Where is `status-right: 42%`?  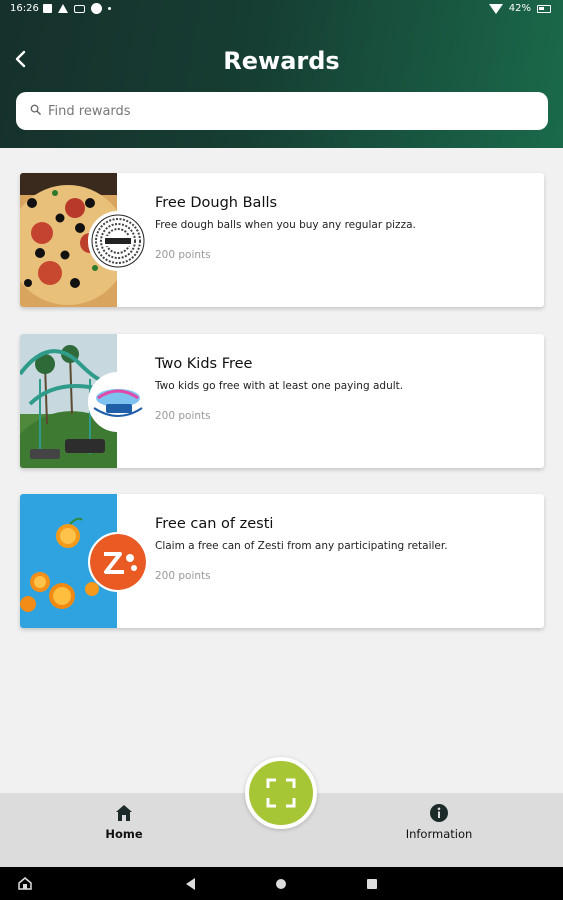 status-right: 42% is located at coordinates (519, 8).